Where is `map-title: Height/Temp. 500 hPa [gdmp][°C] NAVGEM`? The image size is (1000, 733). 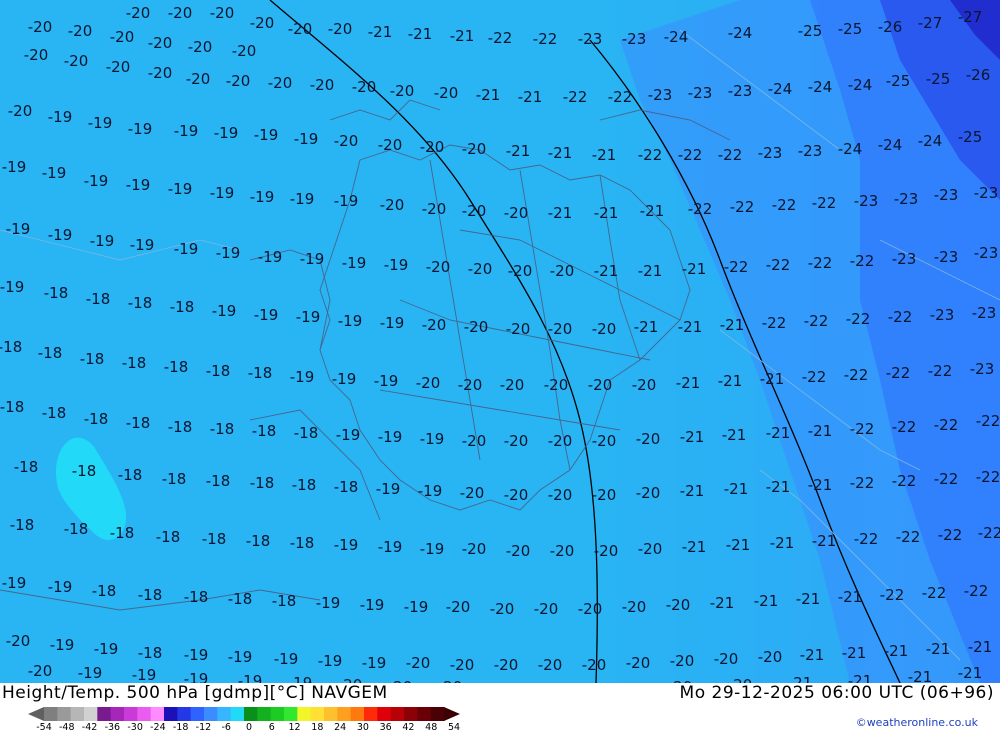
map-title: Height/Temp. 500 hPa [gdmp][°C] NAVGEM is located at coordinates (195, 693).